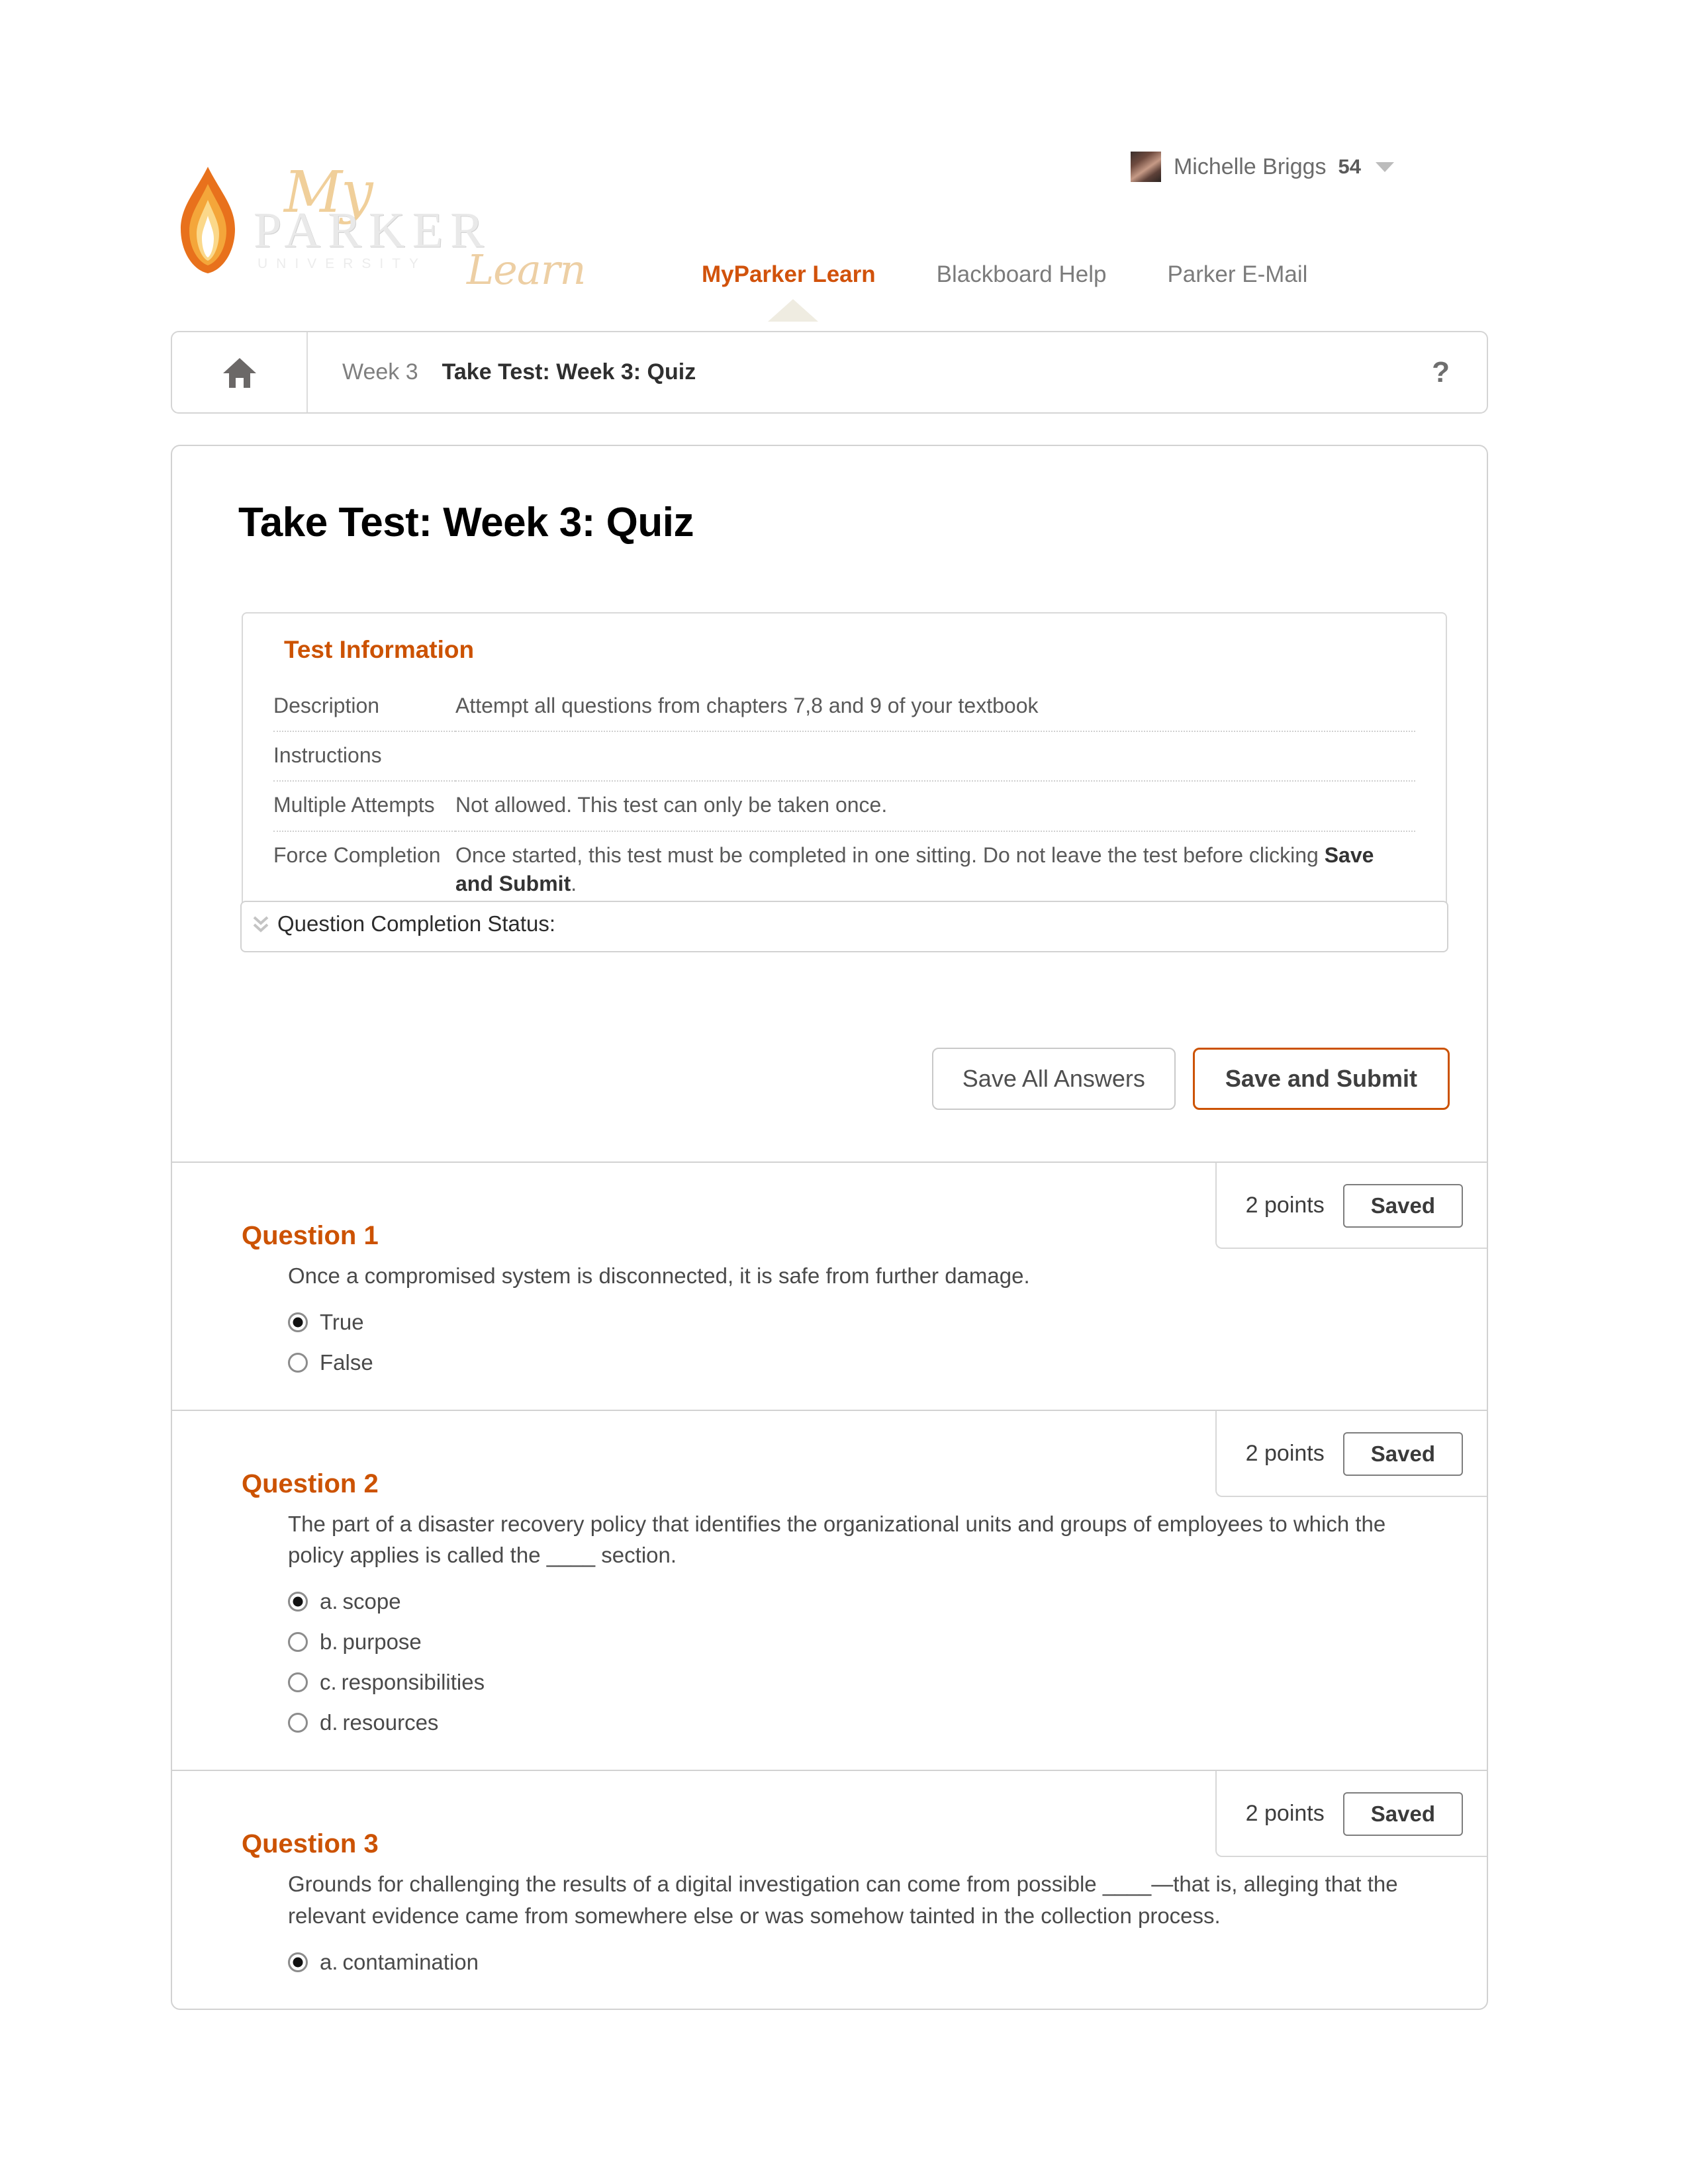 Image resolution: width=1688 pixels, height=2184 pixels. I want to click on info-label-multiple-attempts: Multiple Attempts, so click(364, 806).